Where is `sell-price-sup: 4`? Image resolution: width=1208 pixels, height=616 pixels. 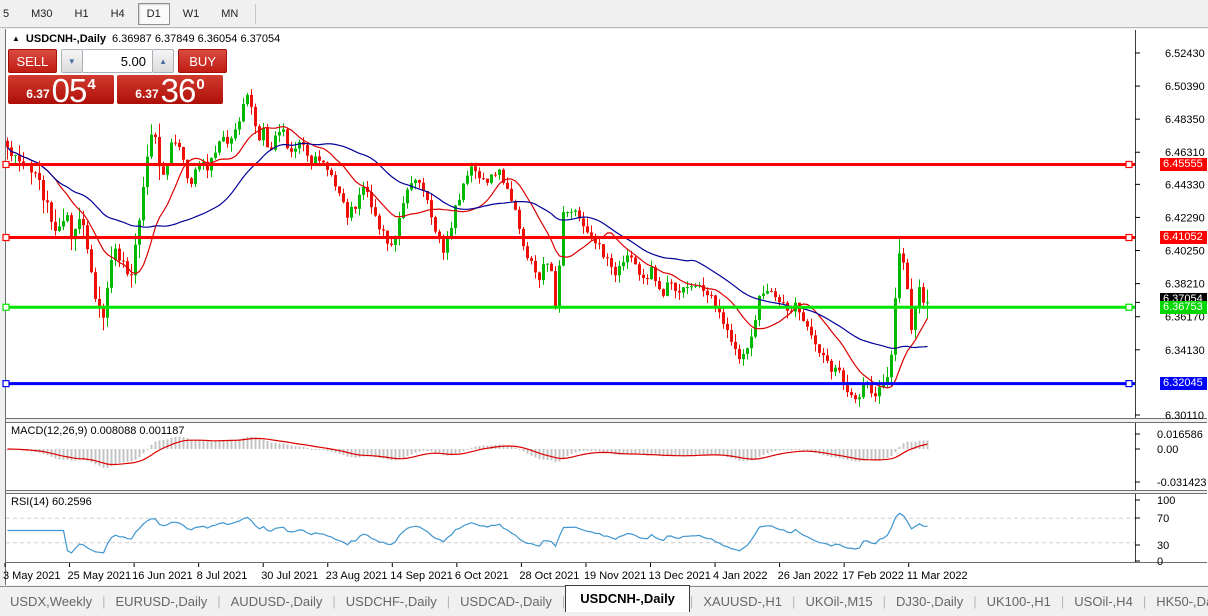
sell-price-sup: 4 is located at coordinates (91, 84).